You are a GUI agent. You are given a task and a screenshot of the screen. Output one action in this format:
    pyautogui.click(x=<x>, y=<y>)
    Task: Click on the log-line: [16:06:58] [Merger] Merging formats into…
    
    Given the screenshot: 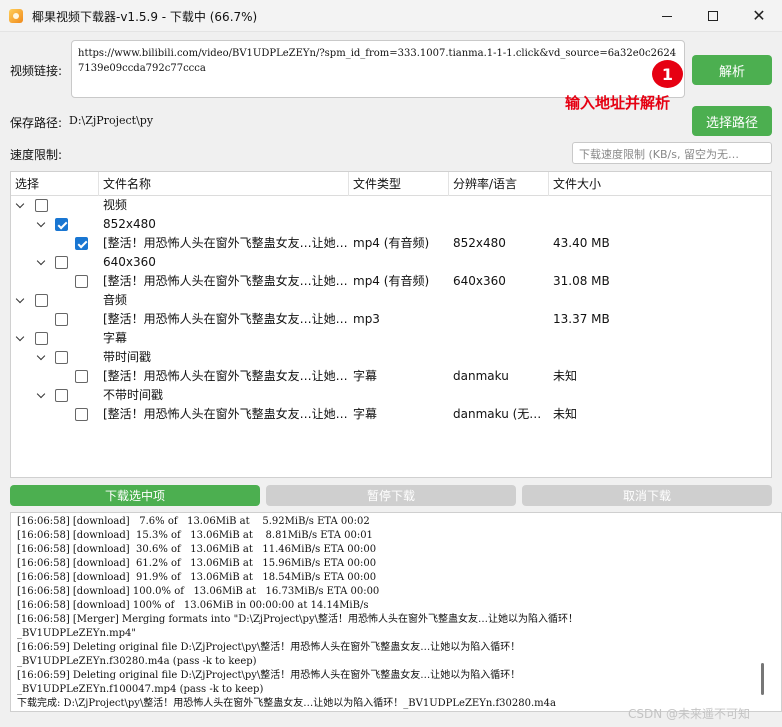 What is the action you would take?
    pyautogui.click(x=297, y=619)
    